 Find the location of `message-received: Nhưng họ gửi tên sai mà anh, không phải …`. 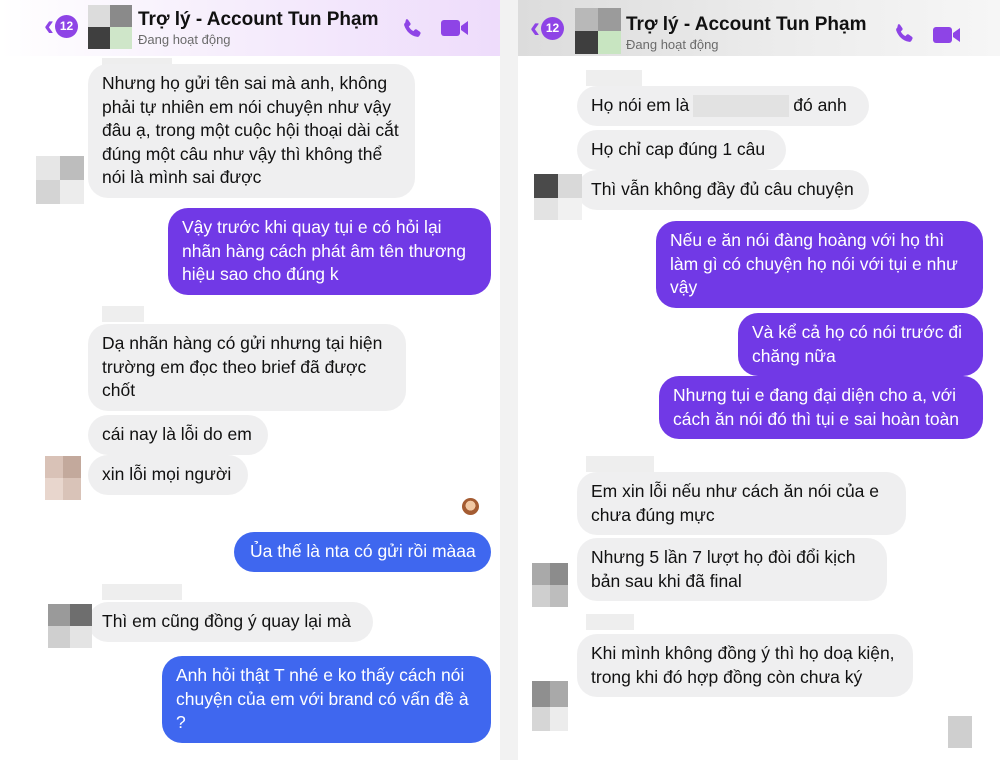

message-received: Nhưng họ gửi tên sai mà anh, không phải … is located at coordinates (251, 131).